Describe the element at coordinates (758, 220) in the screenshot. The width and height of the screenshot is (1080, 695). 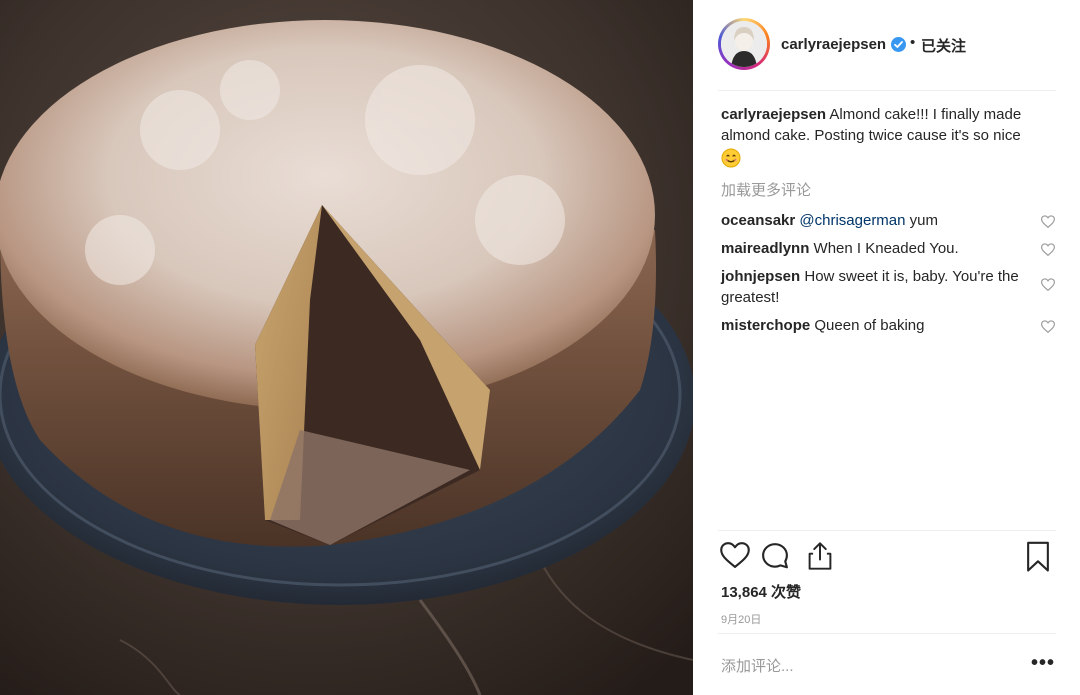
I see `comment-username: oceansakr` at that location.